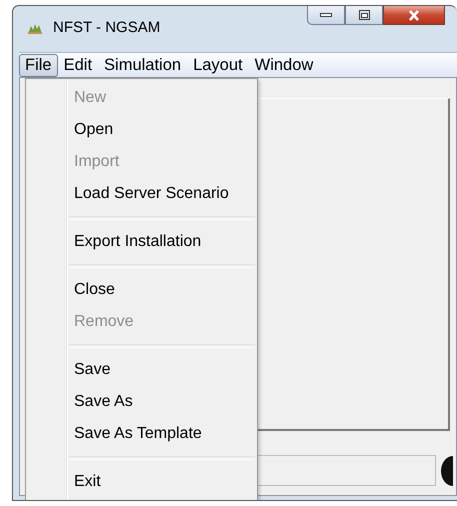 Image resolution: width=457 pixels, height=506 pixels. Describe the element at coordinates (141, 130) in the screenshot. I see `menu-option: Open` at that location.